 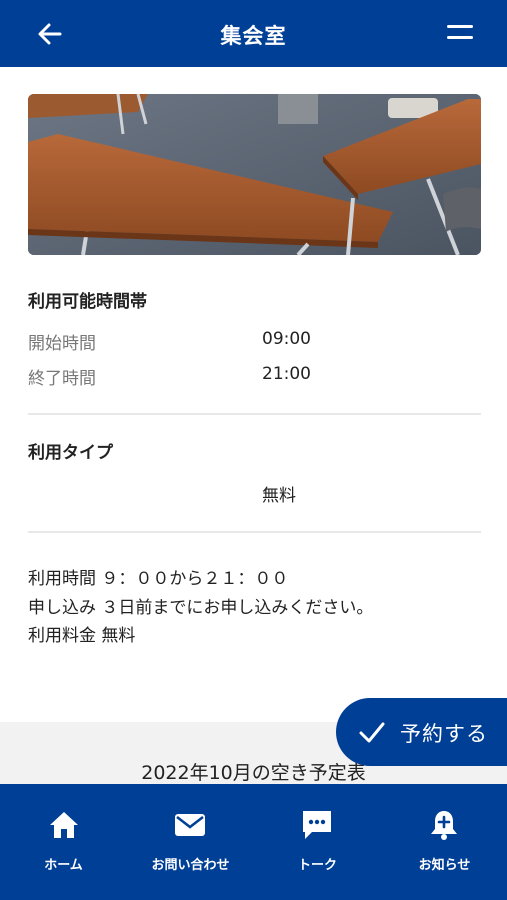 I want to click on page-title: 集会室, so click(x=253, y=36).